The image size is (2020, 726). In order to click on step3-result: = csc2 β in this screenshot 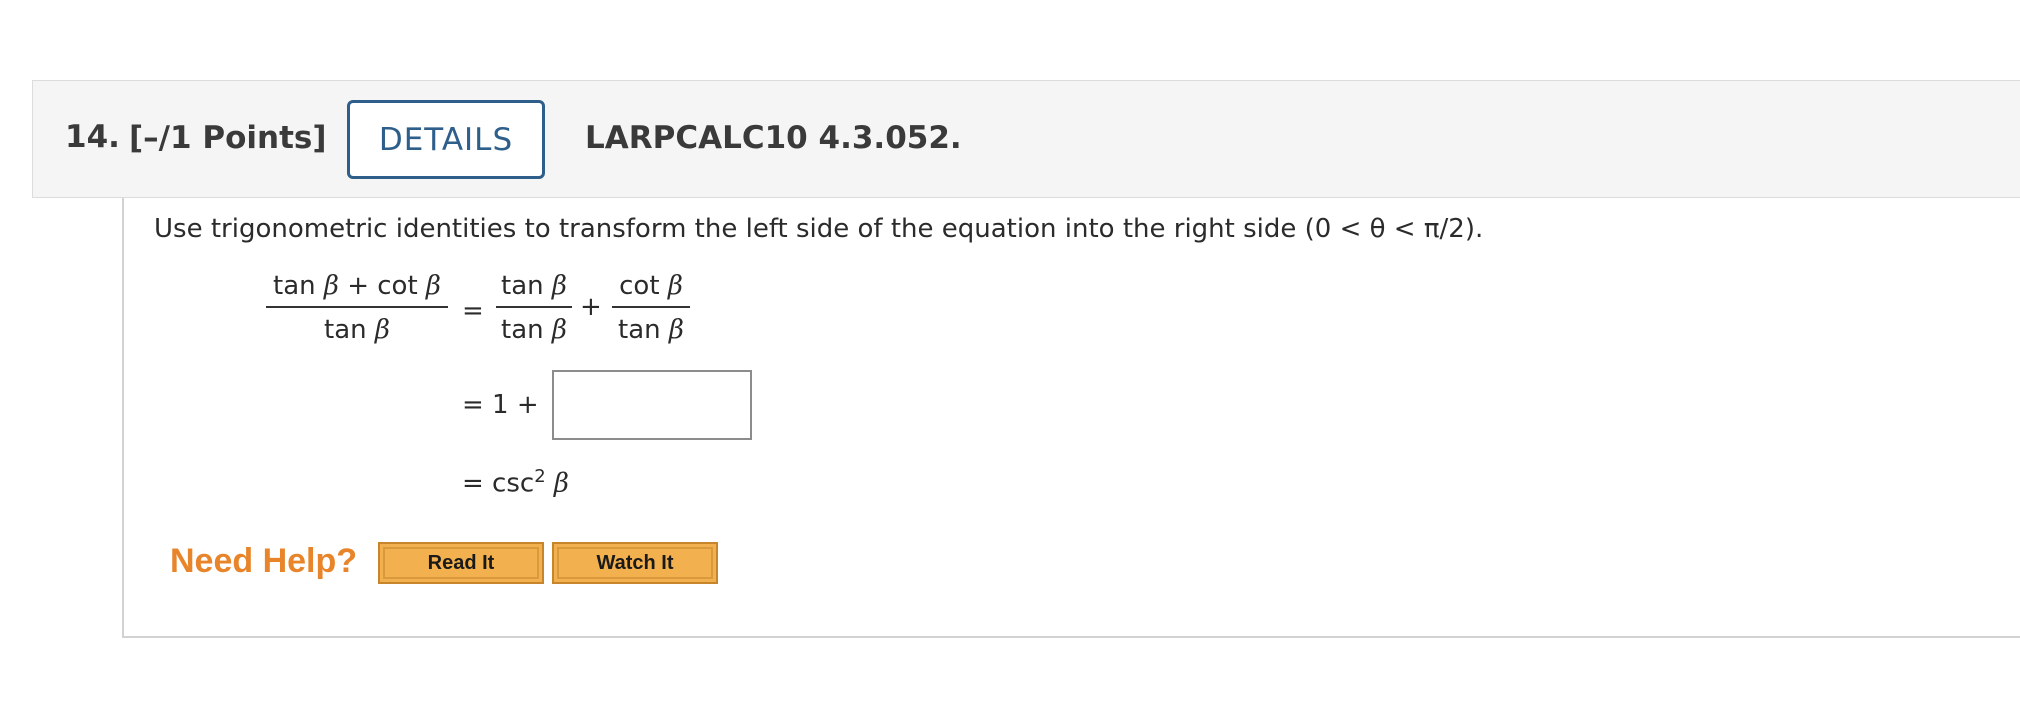, I will do `click(515, 482)`.